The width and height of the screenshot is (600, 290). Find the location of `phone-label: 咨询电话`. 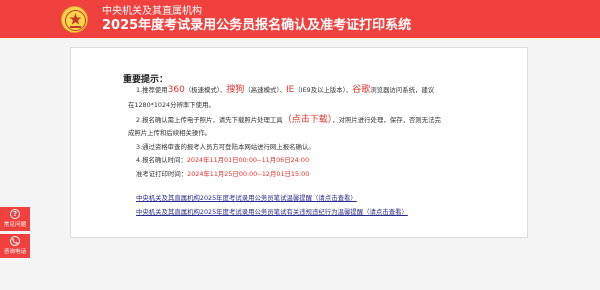

phone-label: 咨询电话 is located at coordinates (15, 252).